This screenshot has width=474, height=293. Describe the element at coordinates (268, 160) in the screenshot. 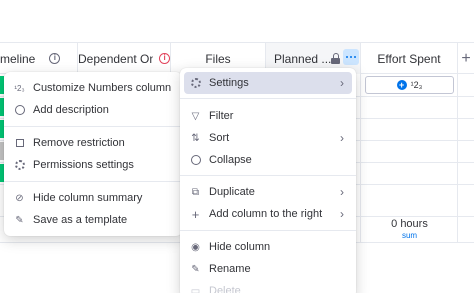

I see `menu-item-collapse: Collapse` at that location.